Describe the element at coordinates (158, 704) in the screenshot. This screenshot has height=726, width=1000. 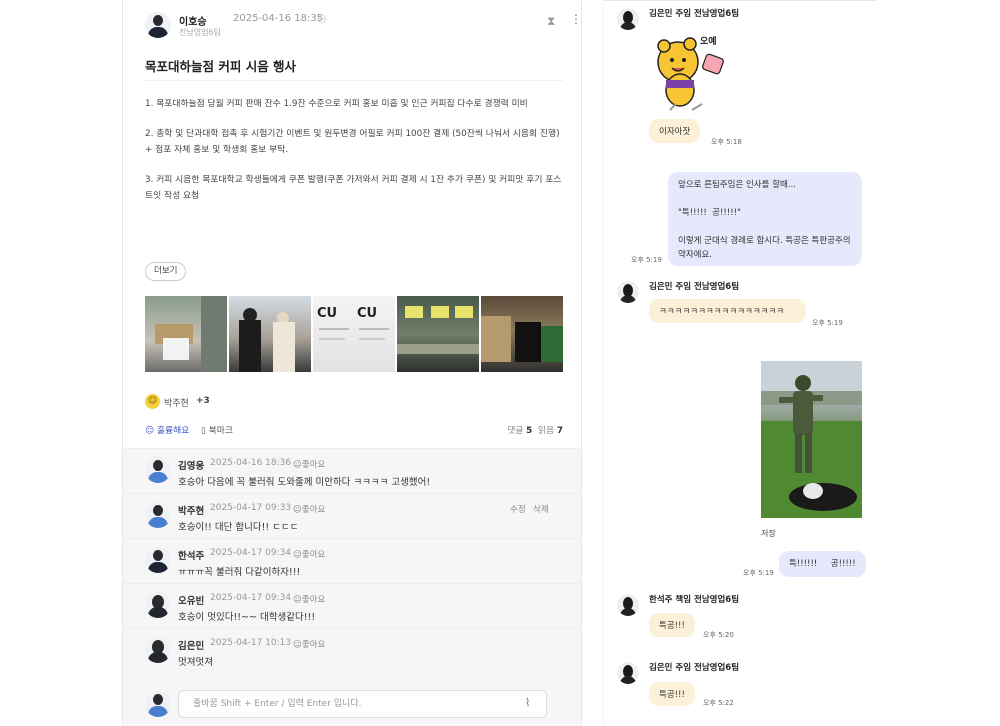
I see `my-avatar` at that location.